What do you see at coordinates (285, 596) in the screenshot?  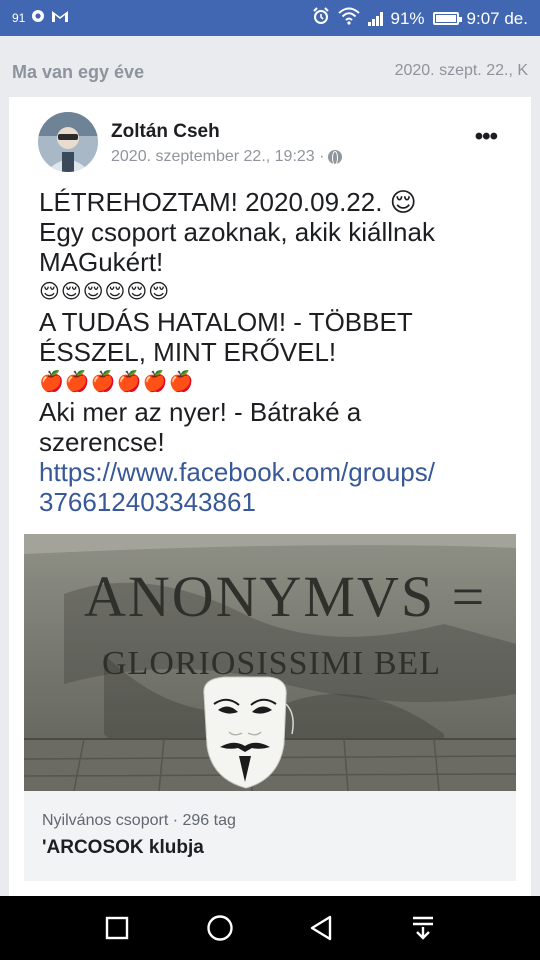 I see `inscription-line1: ANONYMVS =` at bounding box center [285, 596].